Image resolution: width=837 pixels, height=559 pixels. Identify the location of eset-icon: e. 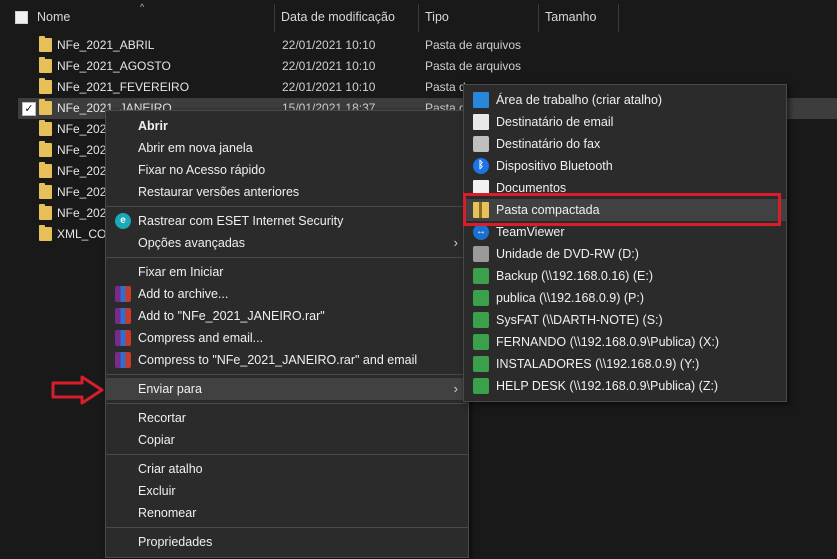
(123, 221).